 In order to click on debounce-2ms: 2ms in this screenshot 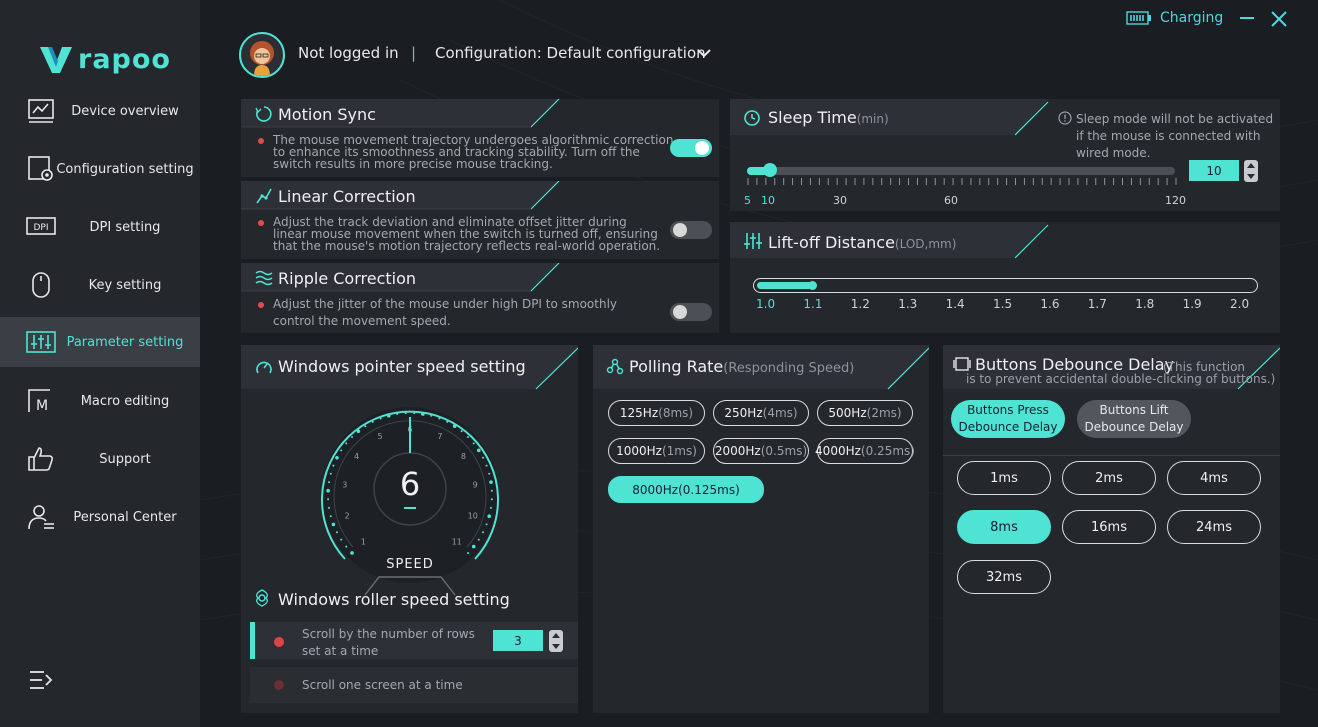, I will do `click(1109, 478)`.